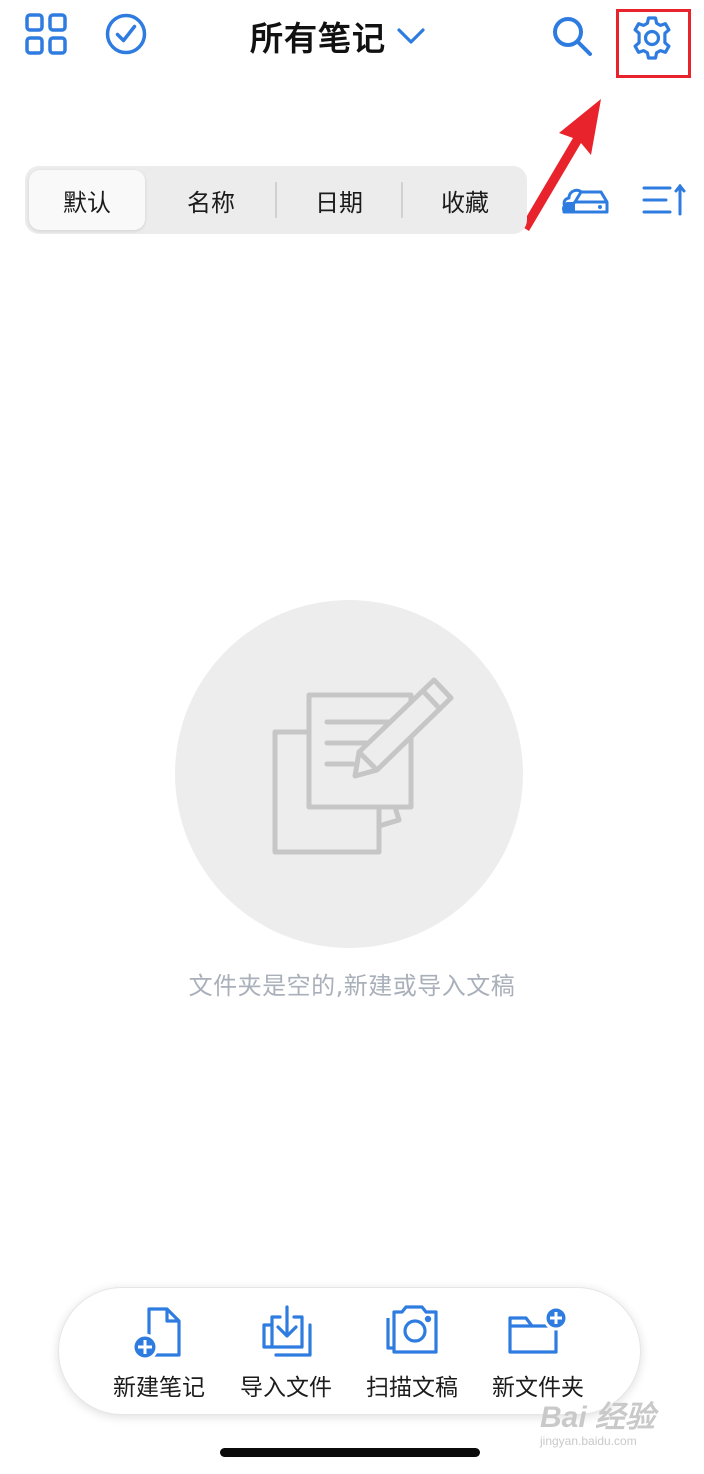  I want to click on watermark-text: Bai 经验, so click(598, 1417).